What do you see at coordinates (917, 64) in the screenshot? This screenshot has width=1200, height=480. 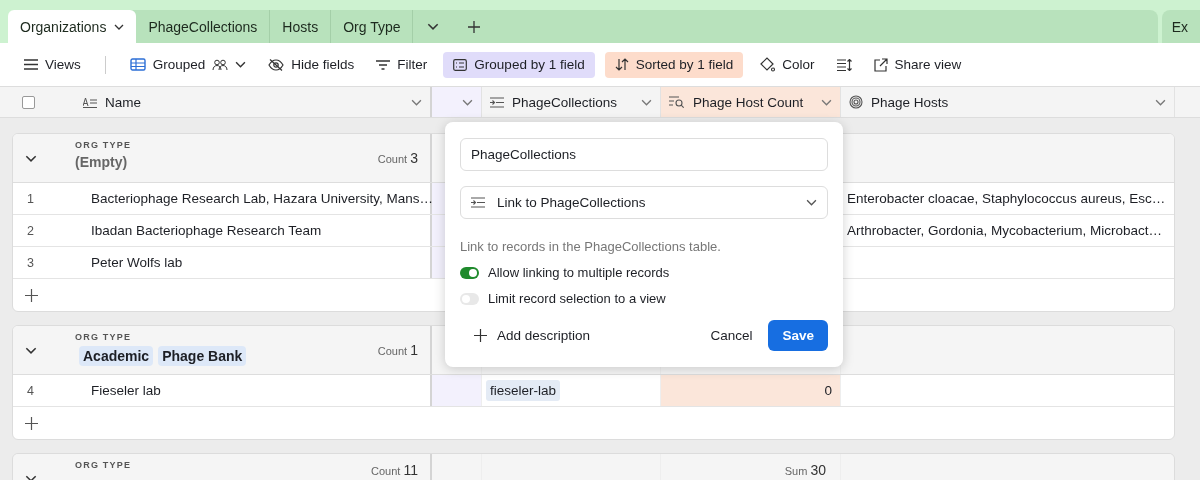 I see `share-button: Share view` at bounding box center [917, 64].